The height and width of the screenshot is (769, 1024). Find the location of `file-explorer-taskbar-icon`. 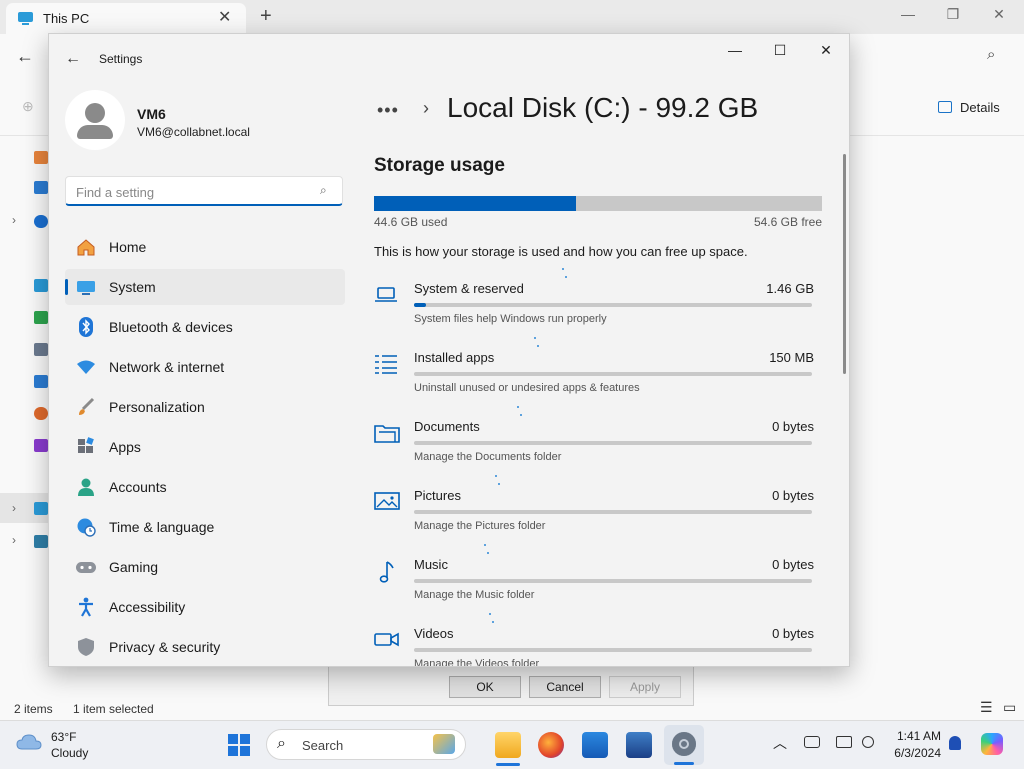

file-explorer-taskbar-icon is located at coordinates (508, 745).